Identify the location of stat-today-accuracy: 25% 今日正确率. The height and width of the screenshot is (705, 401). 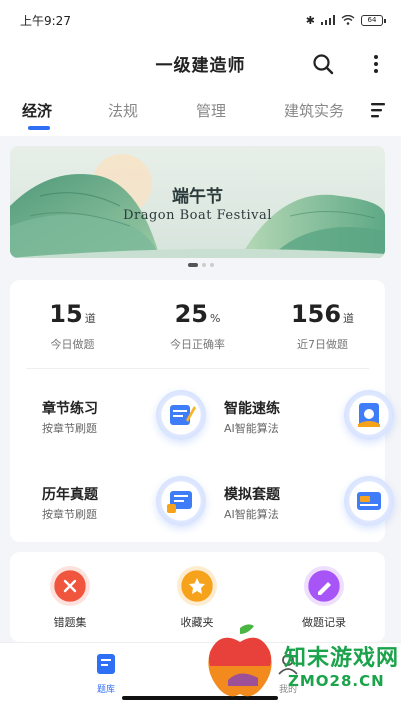
(197, 326).